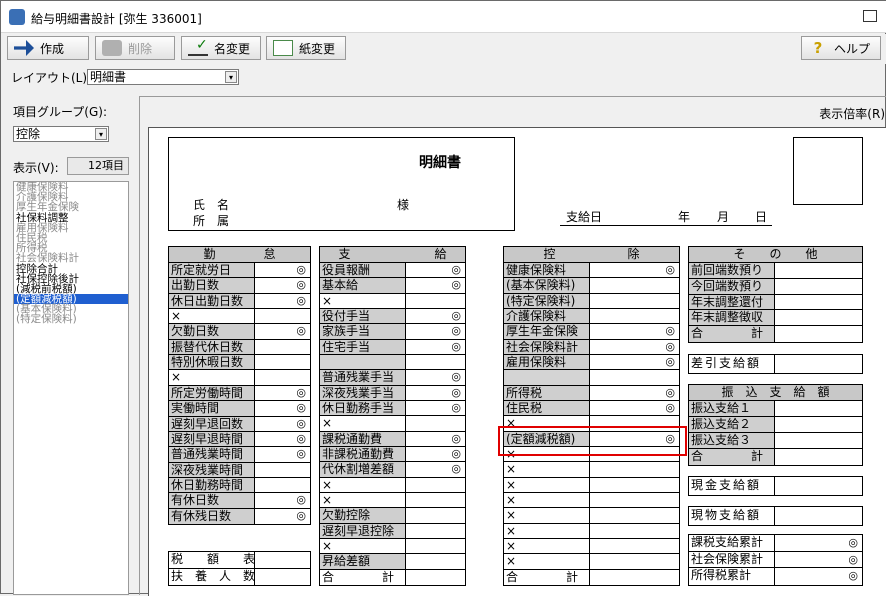 This screenshot has height=596, width=886. I want to click on layout-row-item: 実働時間 ◎, so click(239, 409).